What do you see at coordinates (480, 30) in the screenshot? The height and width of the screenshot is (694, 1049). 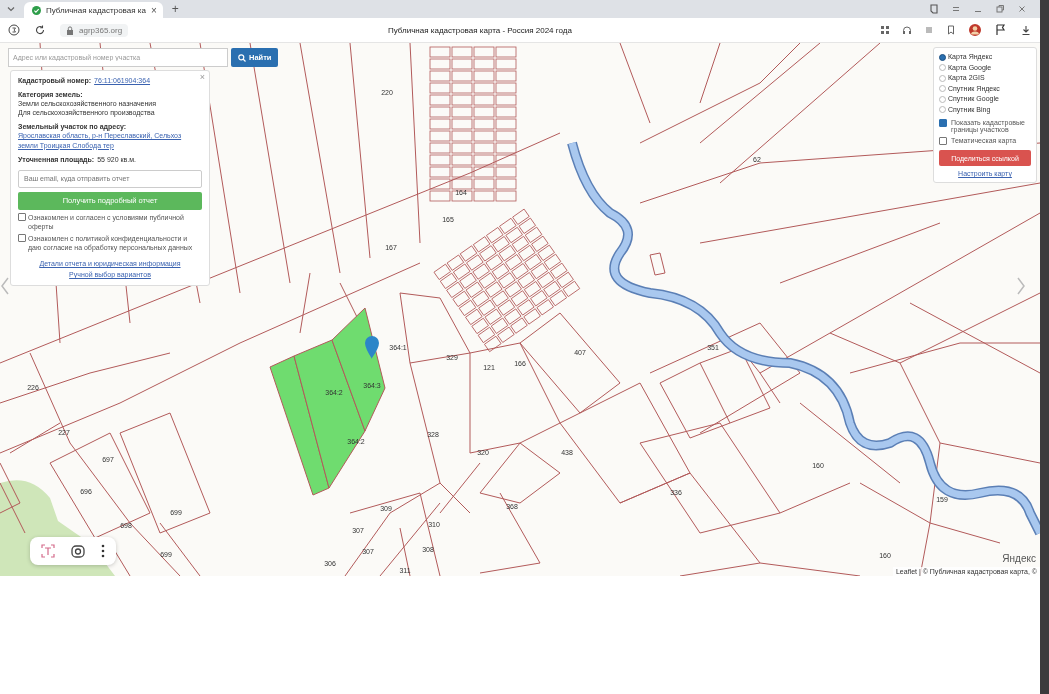 I see `page-title: Публичная кадастровая карта - Россия 2024 года` at bounding box center [480, 30].